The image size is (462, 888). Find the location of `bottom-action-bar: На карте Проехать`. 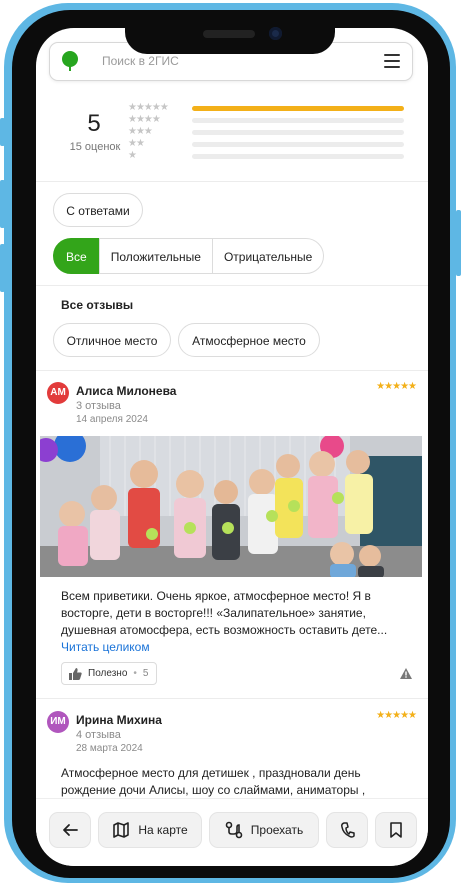

bottom-action-bar: На карте Проехать is located at coordinates (232, 832).